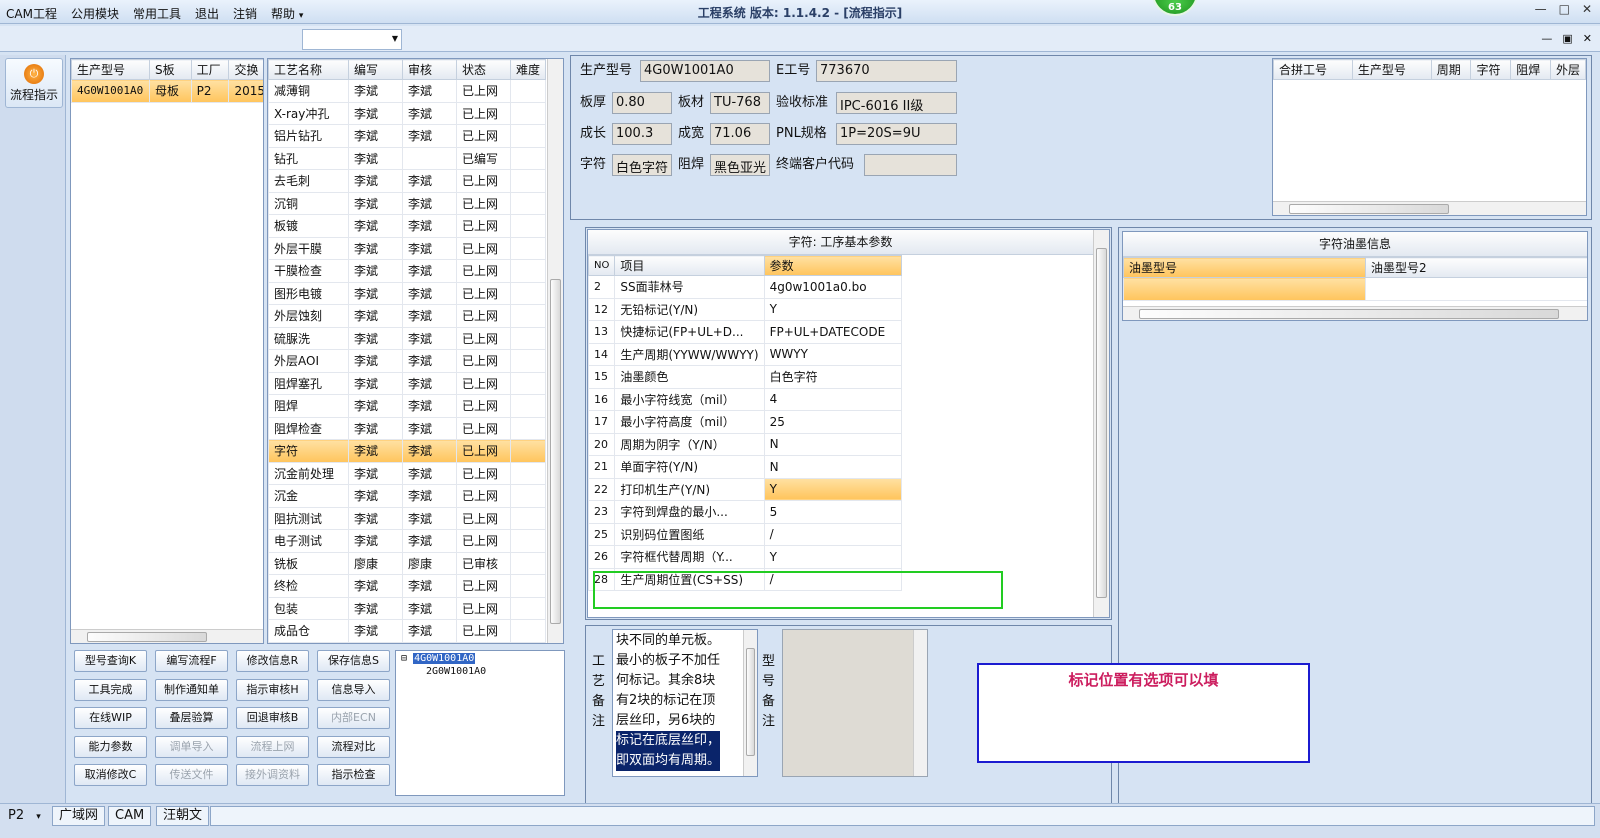 This screenshot has height=838, width=1600. I want to click on action-button: 在线WIP, so click(110, 718).